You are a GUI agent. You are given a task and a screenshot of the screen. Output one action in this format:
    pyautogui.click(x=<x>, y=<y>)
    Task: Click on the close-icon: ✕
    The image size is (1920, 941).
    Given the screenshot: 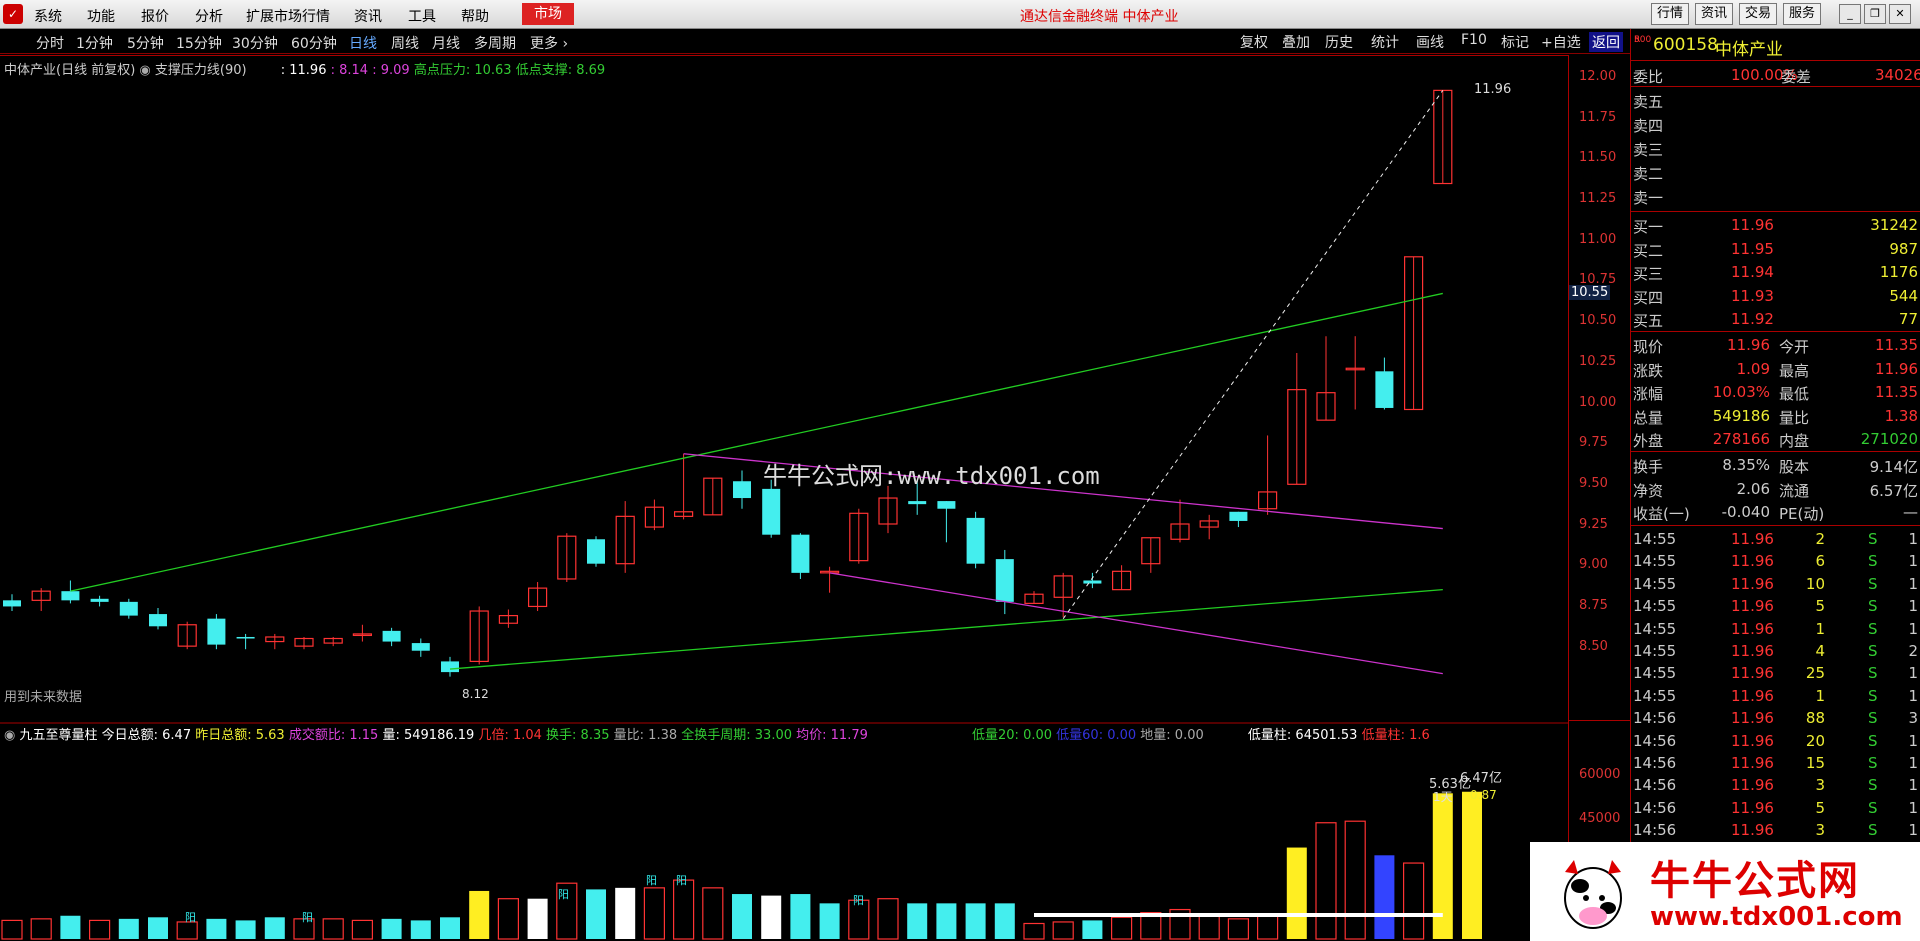 What is the action you would take?
    pyautogui.click(x=1900, y=14)
    